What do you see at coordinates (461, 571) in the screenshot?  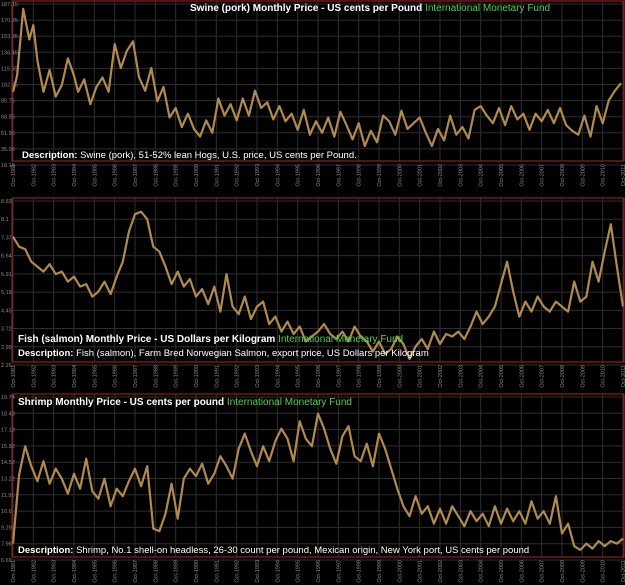 I see `shrimp-x-tick-label: Oct-2003` at bounding box center [461, 571].